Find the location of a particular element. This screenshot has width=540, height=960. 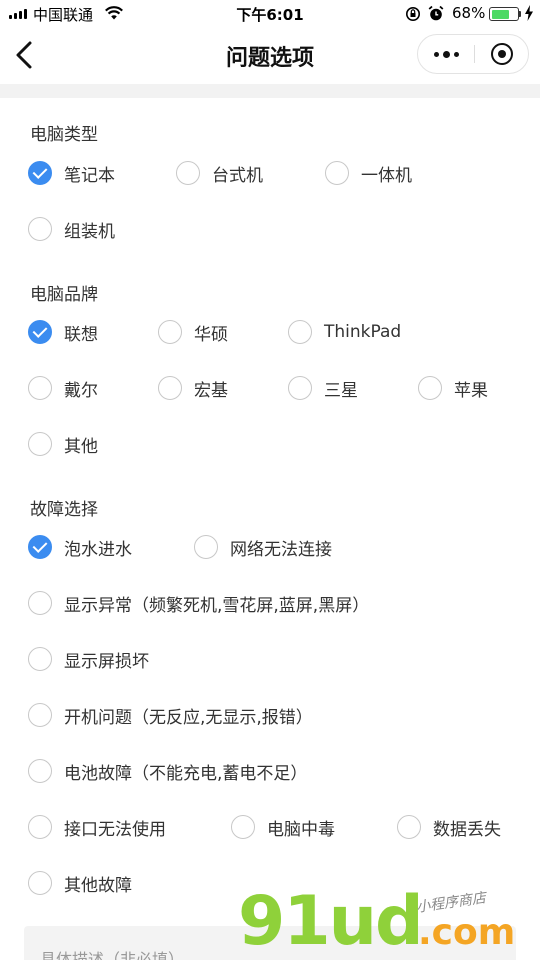

option-label: 其他 is located at coordinates (81, 446).